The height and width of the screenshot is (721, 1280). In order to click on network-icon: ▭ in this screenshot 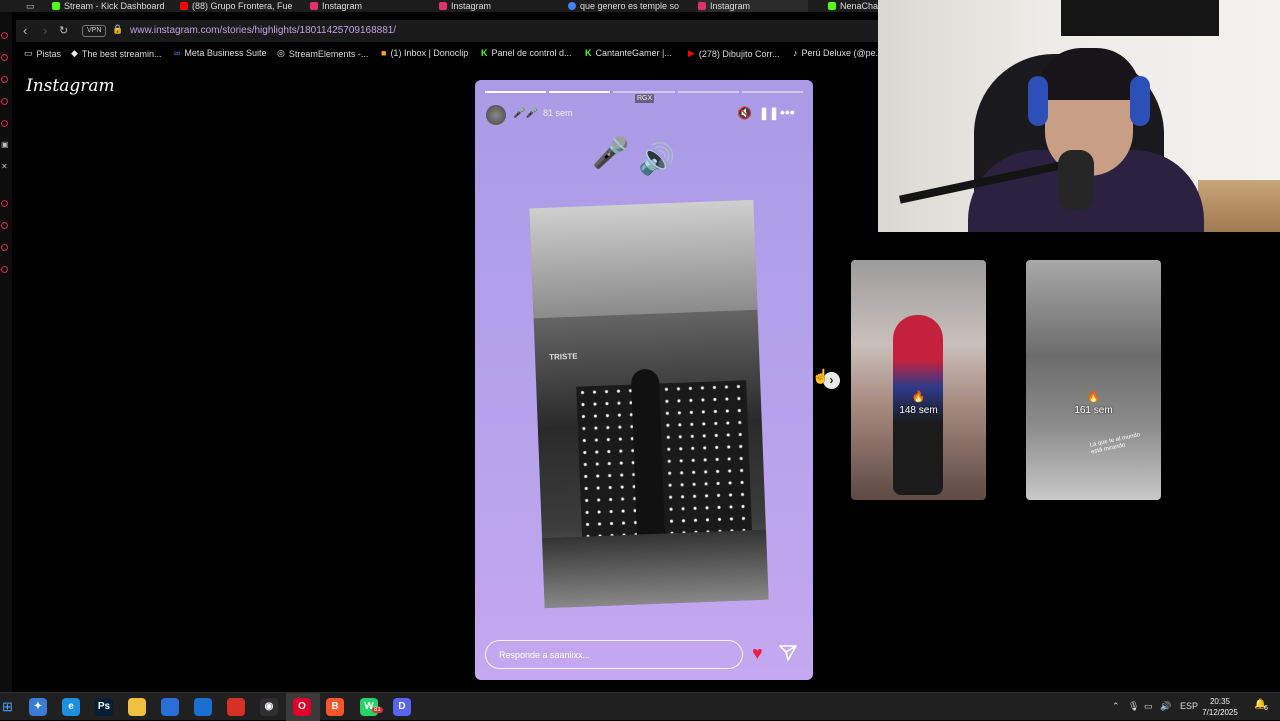, I will do `click(1148, 706)`.